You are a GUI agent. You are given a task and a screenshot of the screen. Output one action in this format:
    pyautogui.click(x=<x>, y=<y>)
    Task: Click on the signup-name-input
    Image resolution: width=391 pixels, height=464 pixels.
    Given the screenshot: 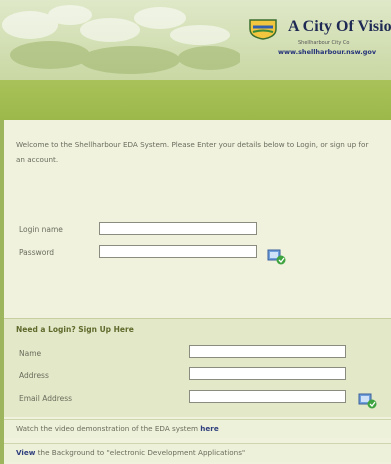 What is the action you would take?
    pyautogui.click(x=267, y=351)
    